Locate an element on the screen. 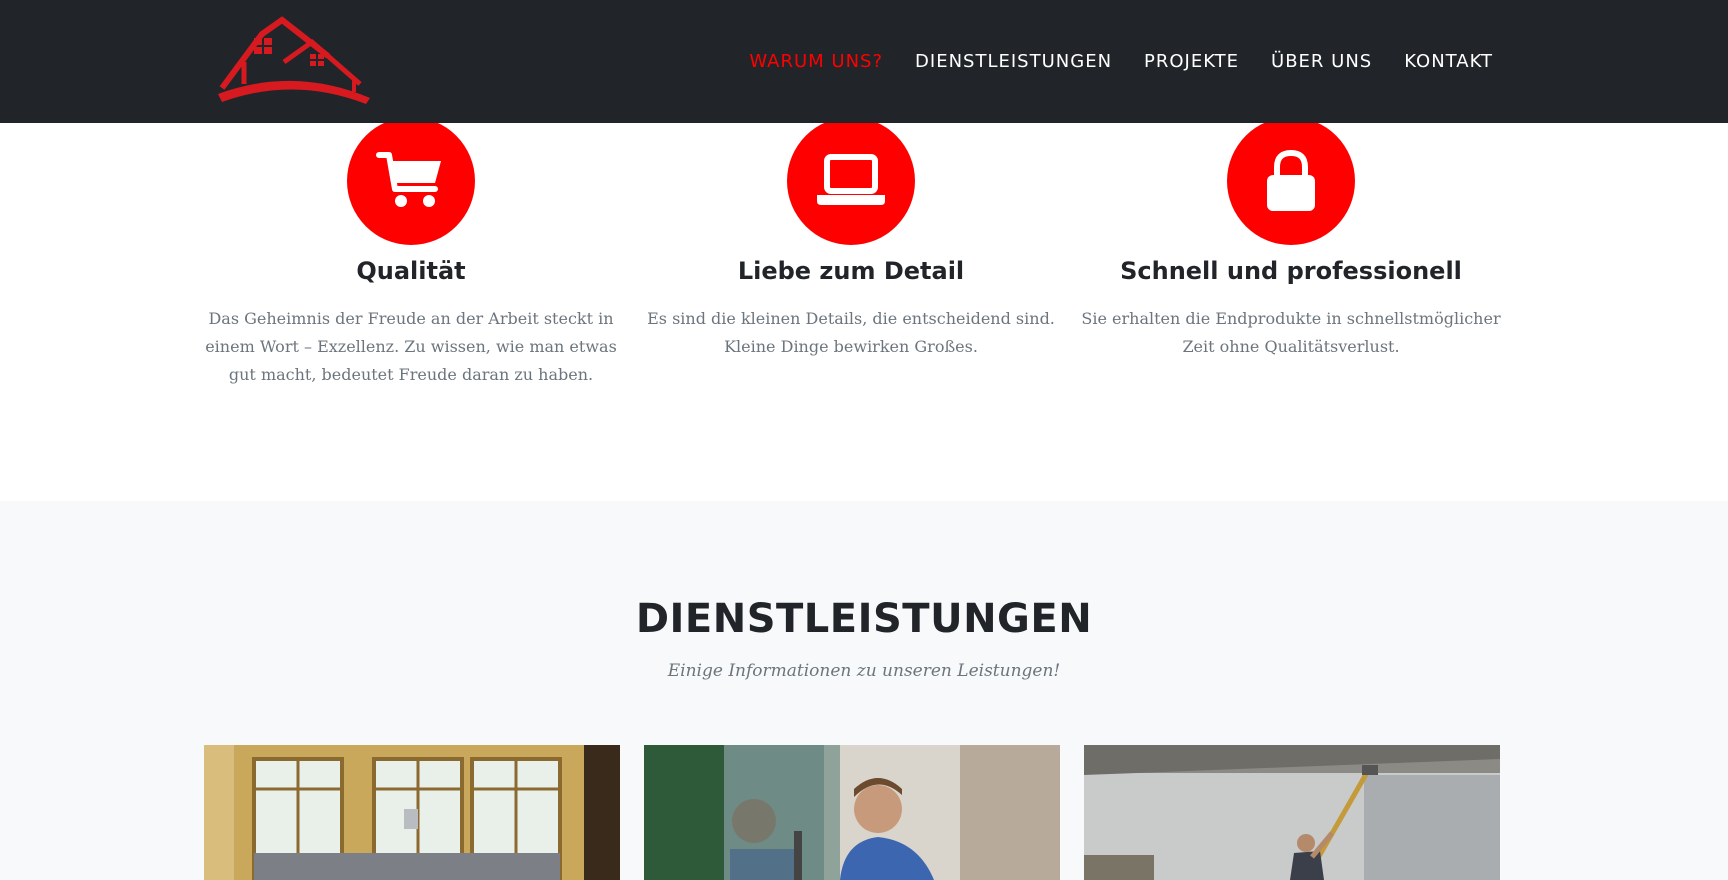  feature-title: Liebe zum Detail is located at coordinates (851, 271).